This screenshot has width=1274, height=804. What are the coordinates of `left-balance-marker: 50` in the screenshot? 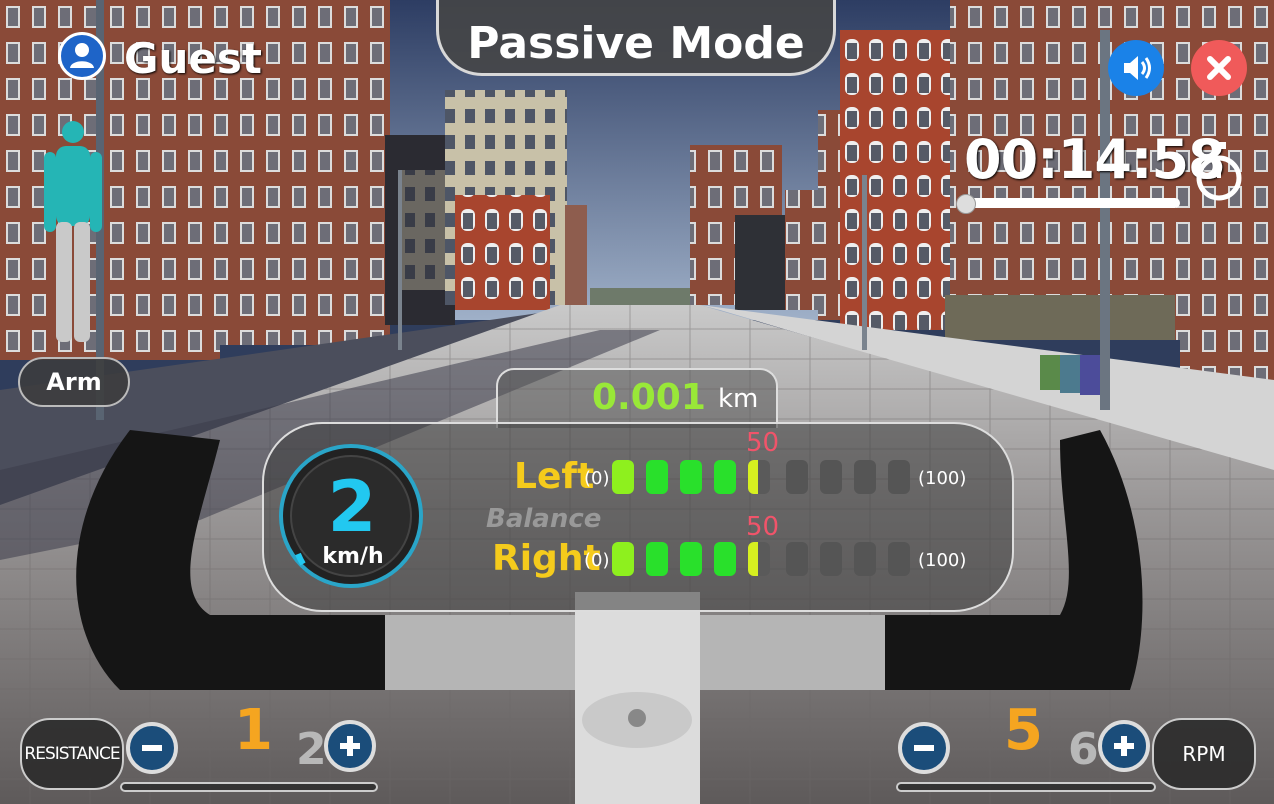 It's located at (763, 443).